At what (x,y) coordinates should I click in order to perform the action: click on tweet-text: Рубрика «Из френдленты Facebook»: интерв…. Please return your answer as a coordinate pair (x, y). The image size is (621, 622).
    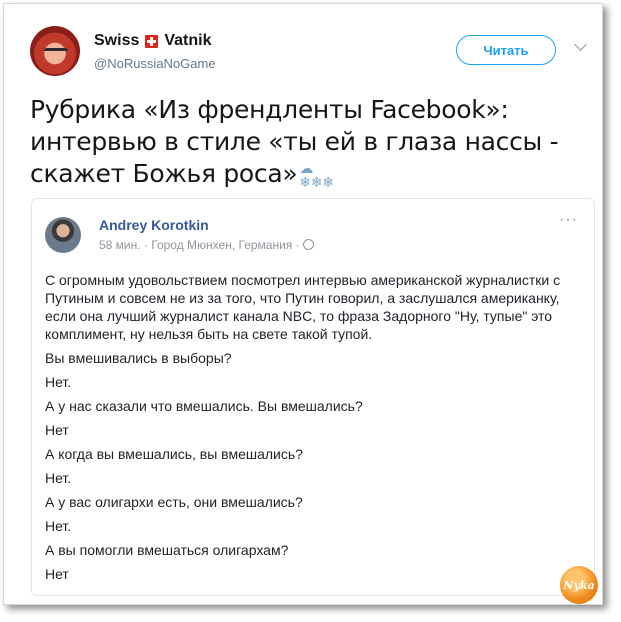
    Looking at the image, I should click on (300, 142).